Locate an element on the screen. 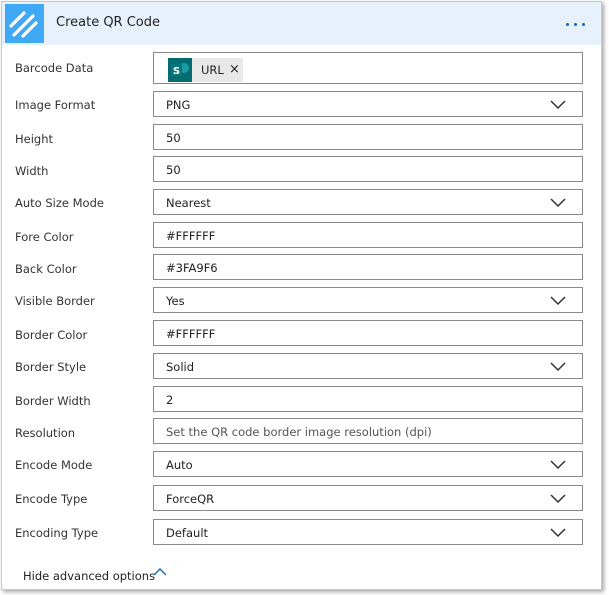  encode-type-select: ForceQR is located at coordinates (368, 498).